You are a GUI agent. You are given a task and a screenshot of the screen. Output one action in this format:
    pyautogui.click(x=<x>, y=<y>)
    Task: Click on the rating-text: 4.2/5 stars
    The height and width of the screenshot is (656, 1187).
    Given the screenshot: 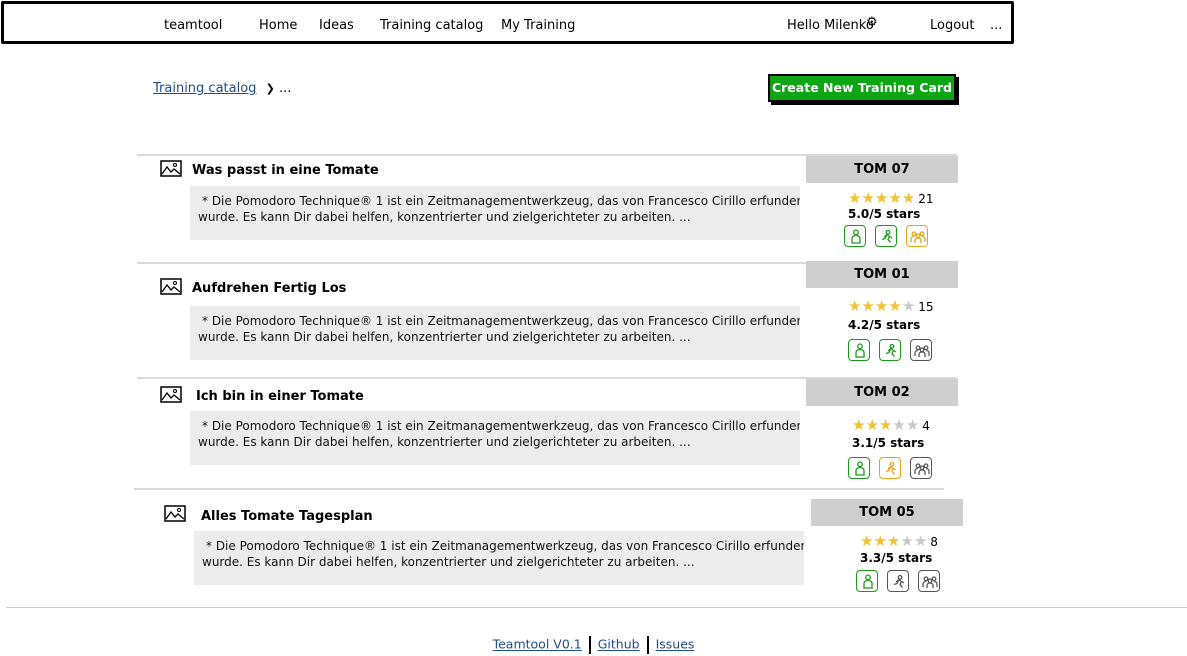 What is the action you would take?
    pyautogui.click(x=884, y=325)
    